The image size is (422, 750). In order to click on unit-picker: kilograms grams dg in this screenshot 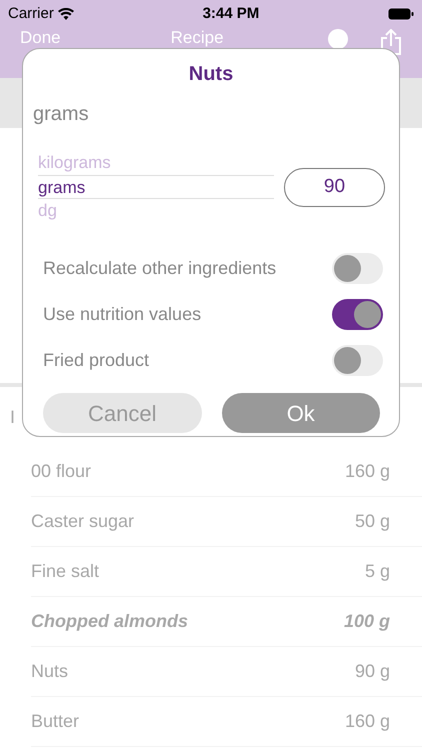, I will do `click(156, 187)`.